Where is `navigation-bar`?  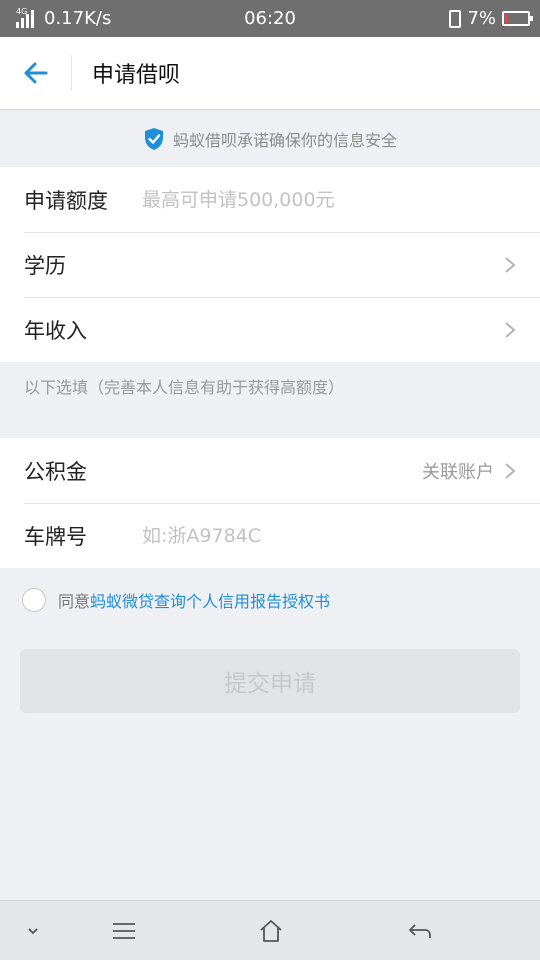
navigation-bar is located at coordinates (270, 930).